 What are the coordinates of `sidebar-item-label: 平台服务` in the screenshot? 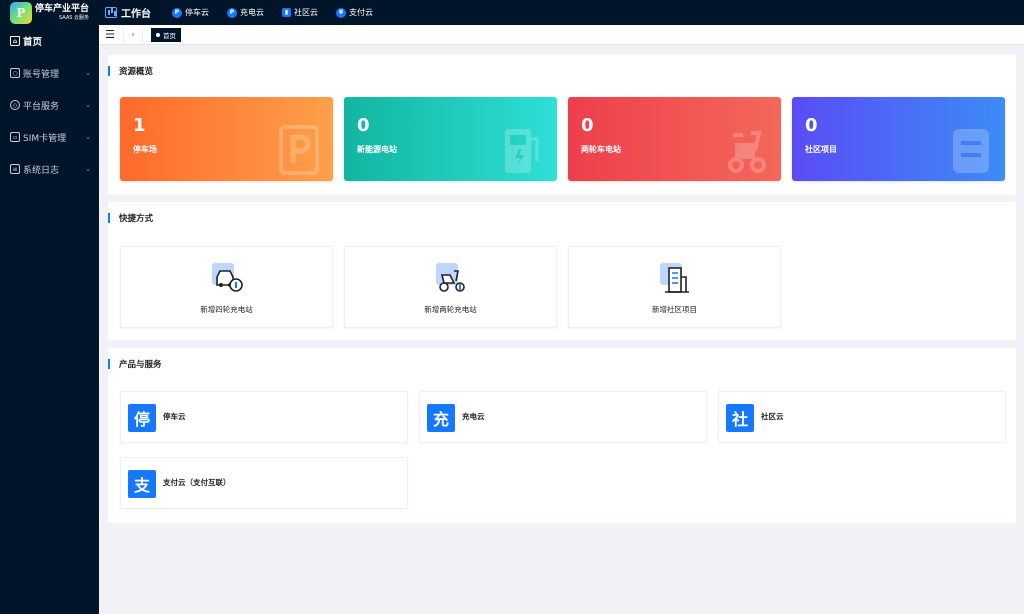 It's located at (41, 106).